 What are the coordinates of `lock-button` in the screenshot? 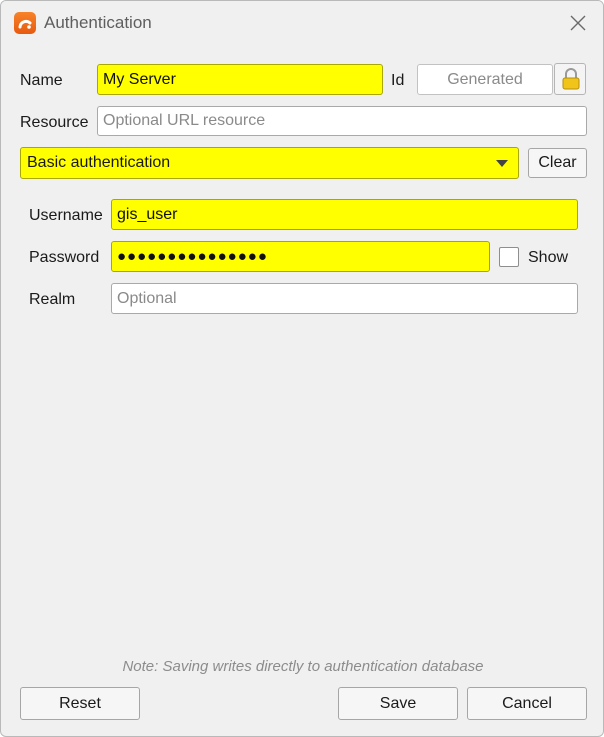 It's located at (570, 79).